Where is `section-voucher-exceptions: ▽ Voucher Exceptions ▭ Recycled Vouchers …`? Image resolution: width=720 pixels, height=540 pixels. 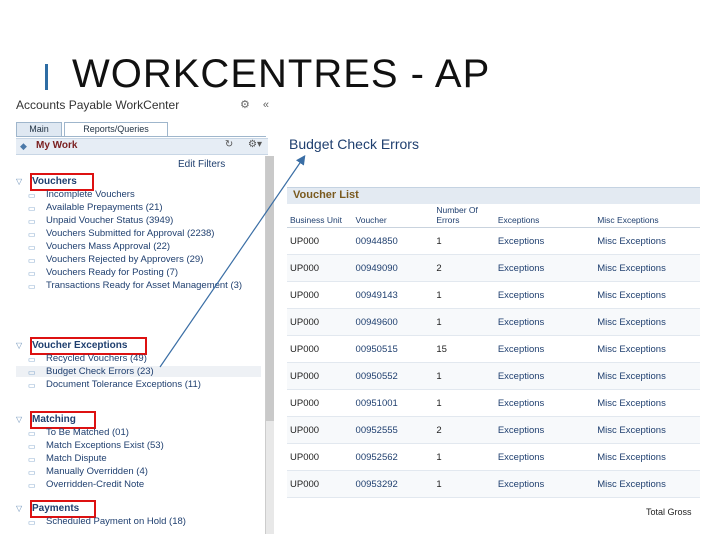
section-voucher-exceptions: ▽ Voucher Exceptions ▭ Recycled Vouchers … is located at coordinates (138, 364).